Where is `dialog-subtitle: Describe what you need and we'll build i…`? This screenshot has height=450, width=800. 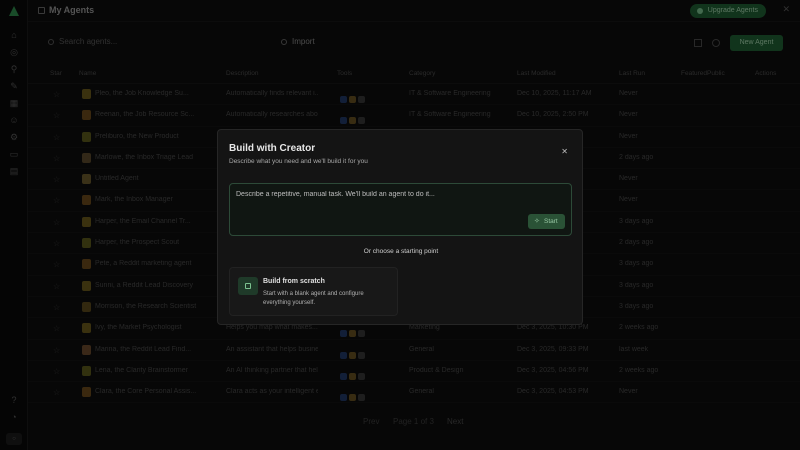 dialog-subtitle: Describe what you need and we'll build i… is located at coordinates (298, 161).